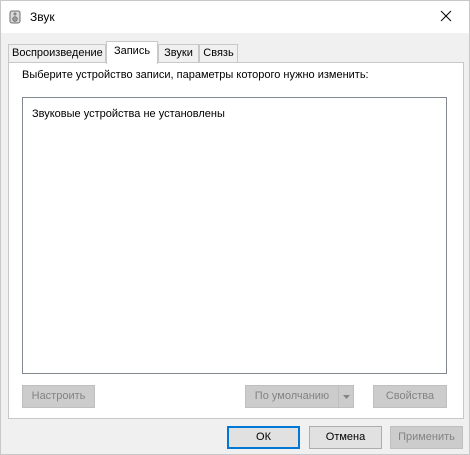 The width and height of the screenshot is (470, 455). Describe the element at coordinates (410, 396) in the screenshot. I see `properties-button: Свойства` at that location.